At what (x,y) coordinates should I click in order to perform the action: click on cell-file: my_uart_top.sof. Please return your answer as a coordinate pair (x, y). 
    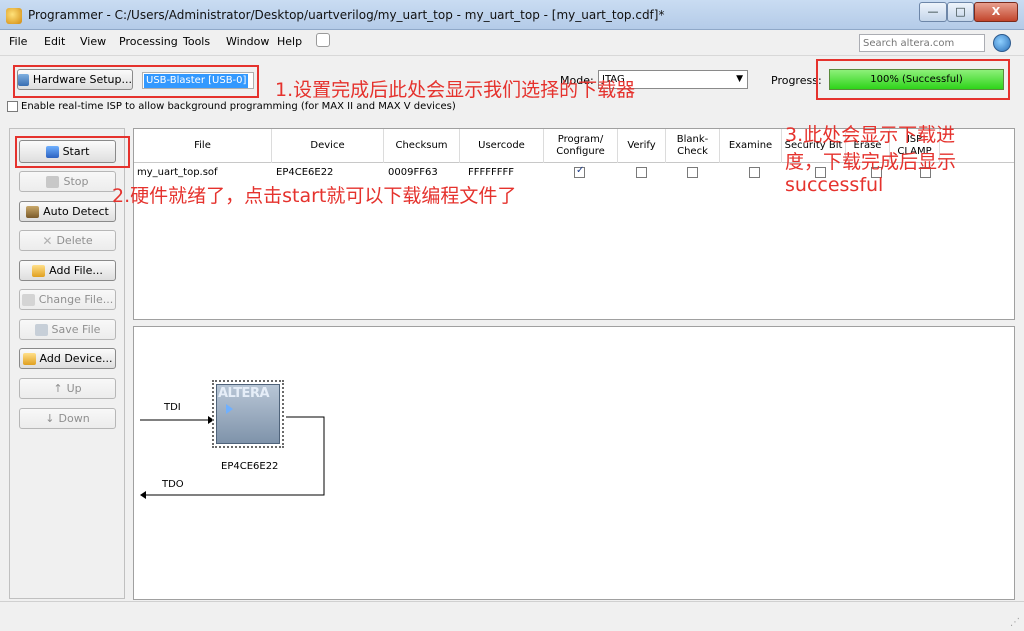
    Looking at the image, I should click on (177, 172).